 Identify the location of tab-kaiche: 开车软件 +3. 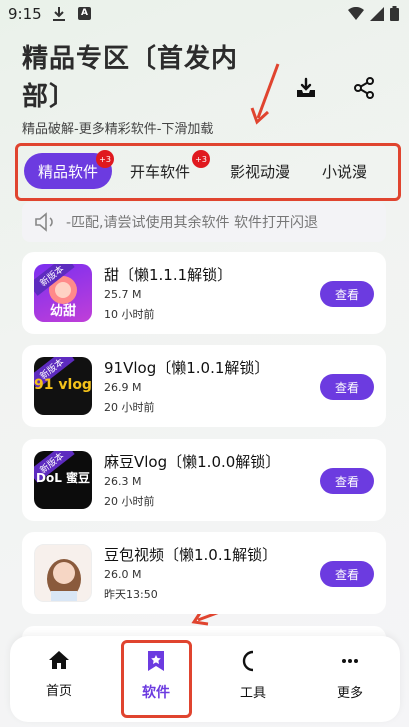
(163, 169).